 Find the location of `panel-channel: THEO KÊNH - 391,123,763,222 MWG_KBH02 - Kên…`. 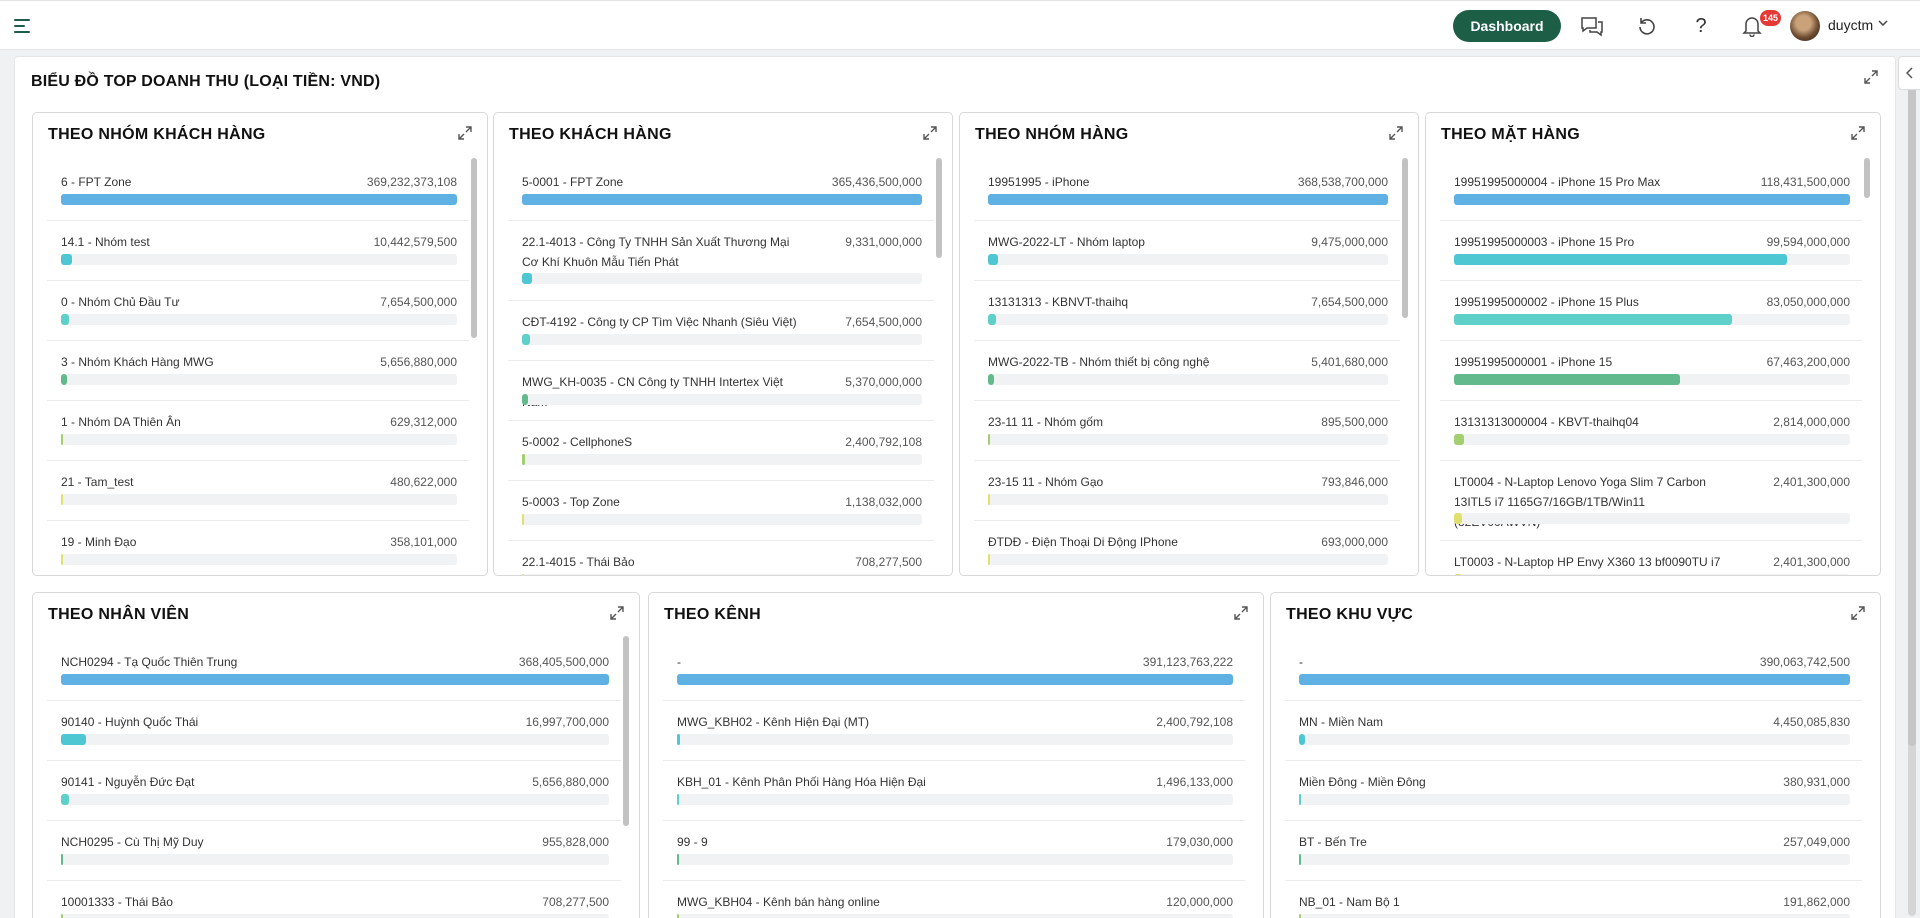

panel-channel: THEO KÊNH - 391,123,763,222 MWG_KBH02 - Kên… is located at coordinates (956, 755).